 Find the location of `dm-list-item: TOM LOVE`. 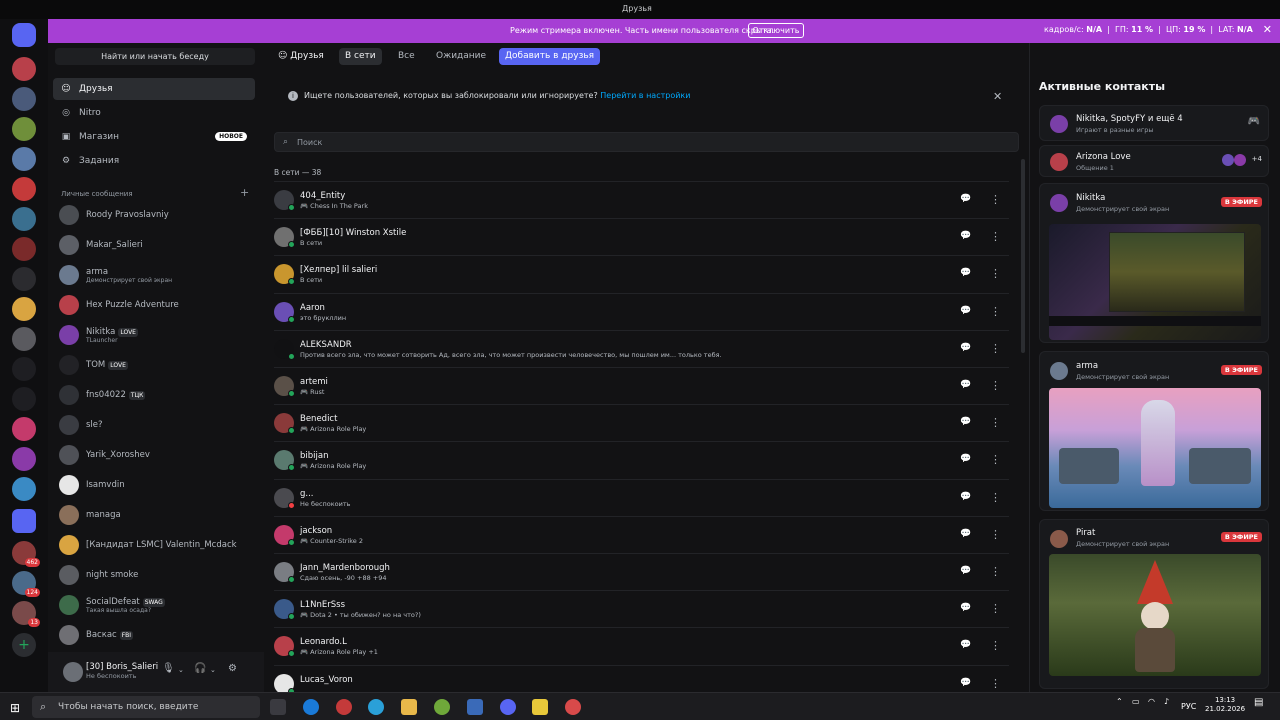

dm-list-item: TOM LOVE is located at coordinates (154, 365).